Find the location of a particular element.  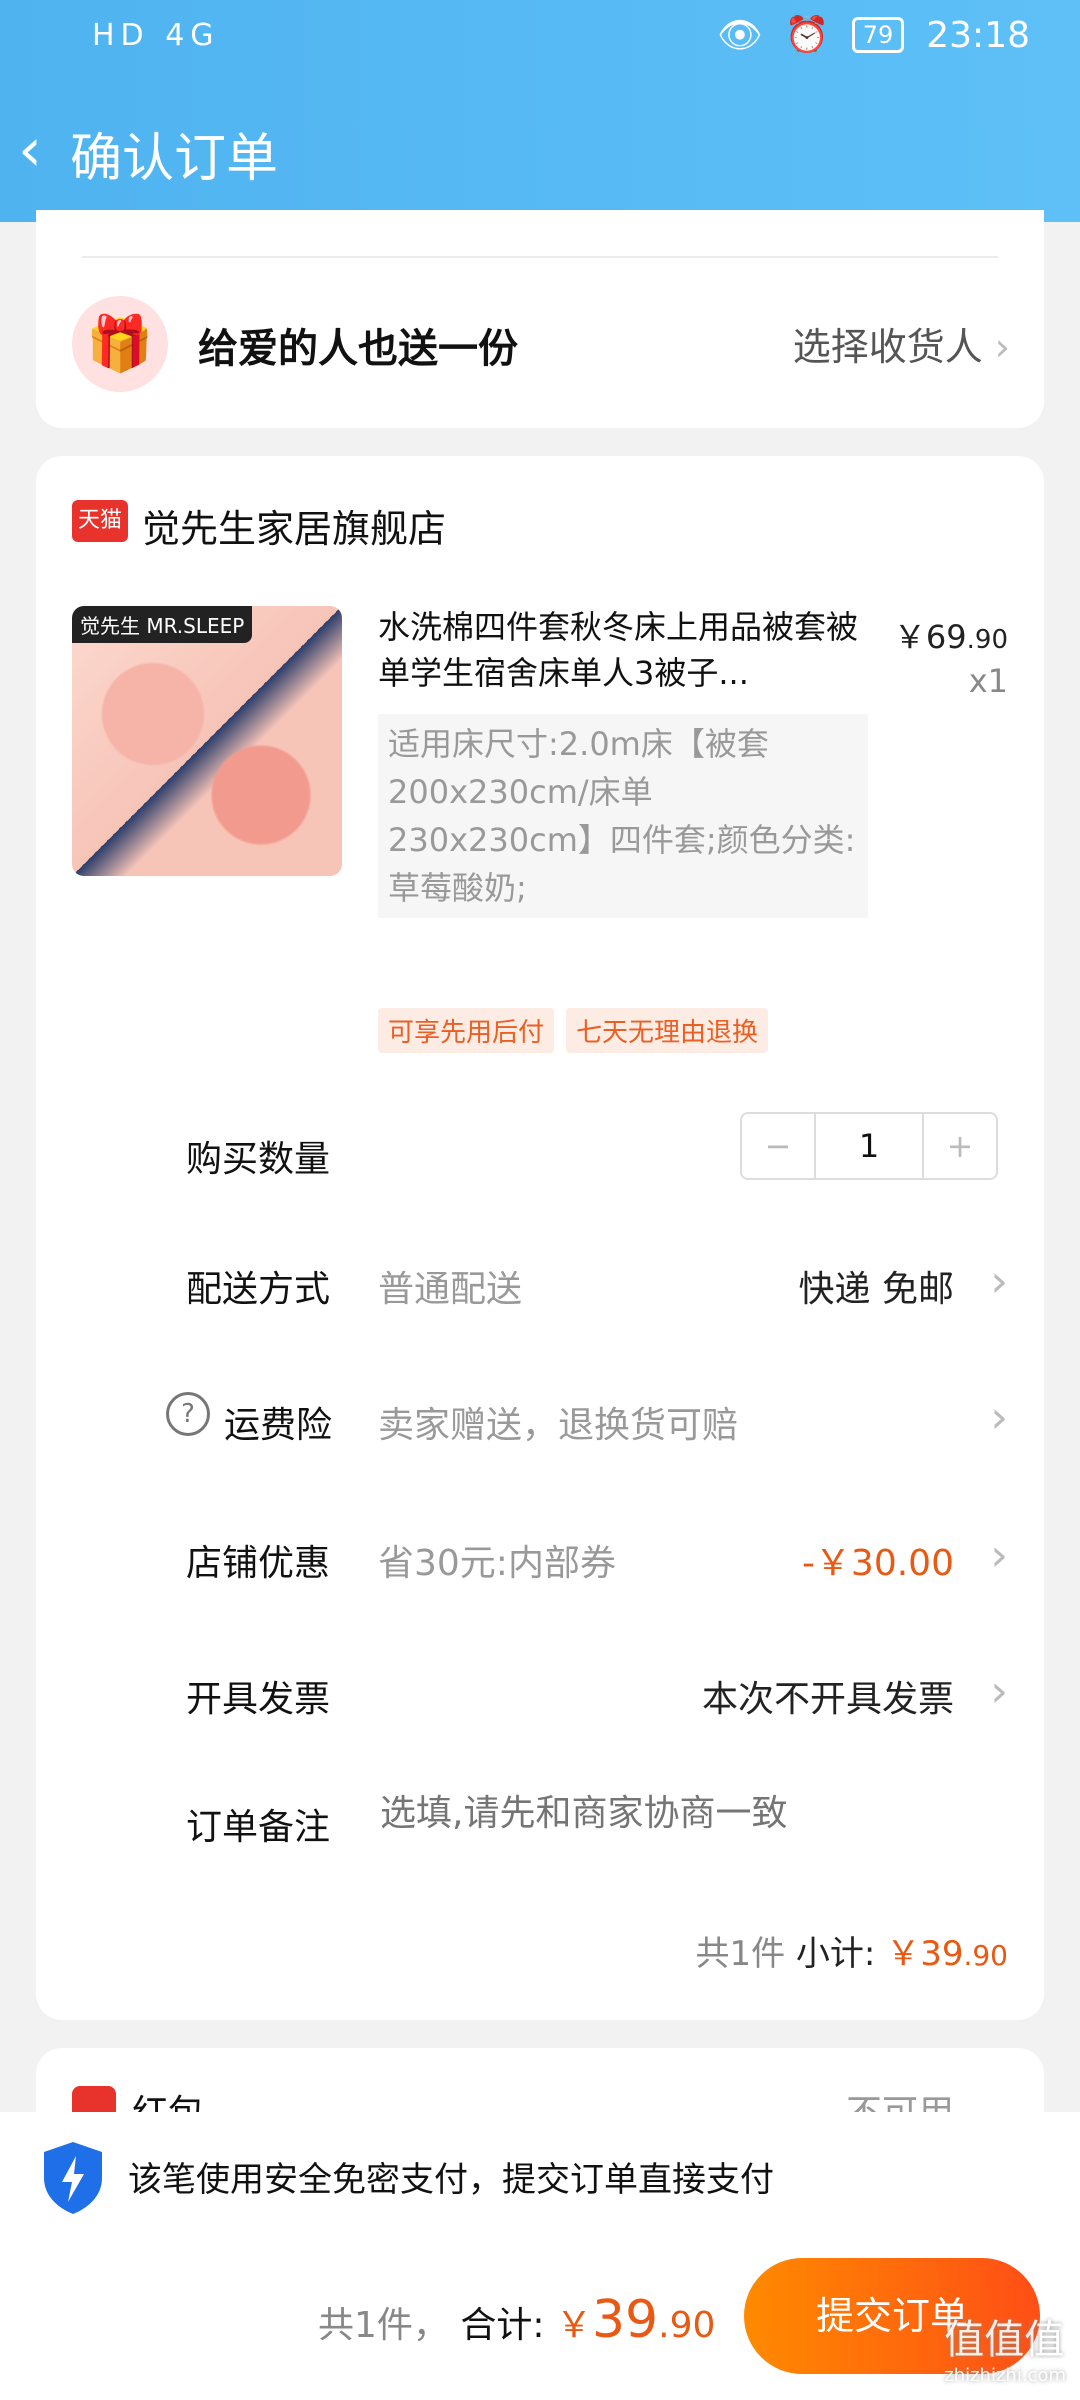

select-recipient-link: 选择收货人 › is located at coordinates (901, 343).